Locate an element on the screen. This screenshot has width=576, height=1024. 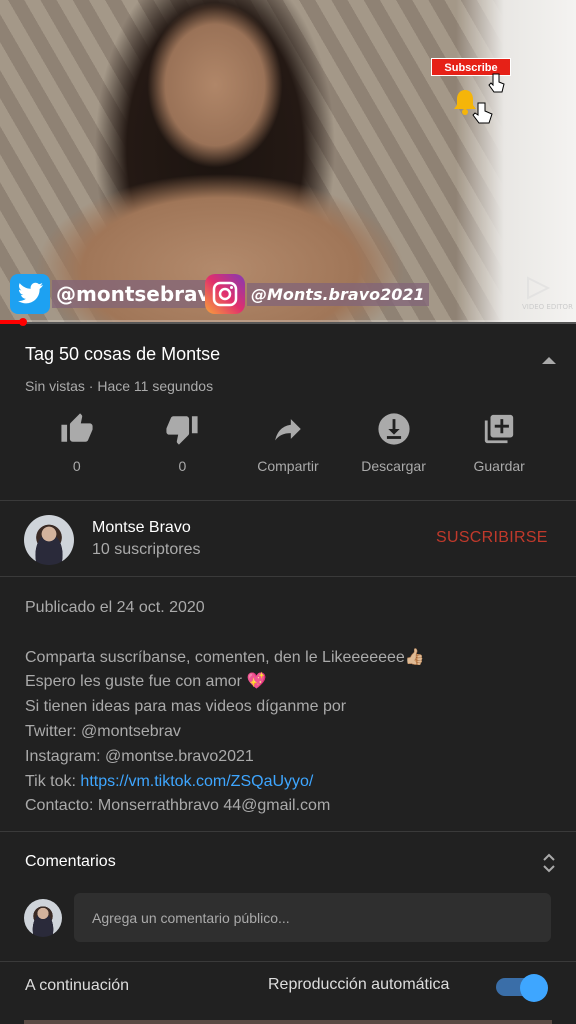
like-count: 0 is located at coordinates (76, 466).